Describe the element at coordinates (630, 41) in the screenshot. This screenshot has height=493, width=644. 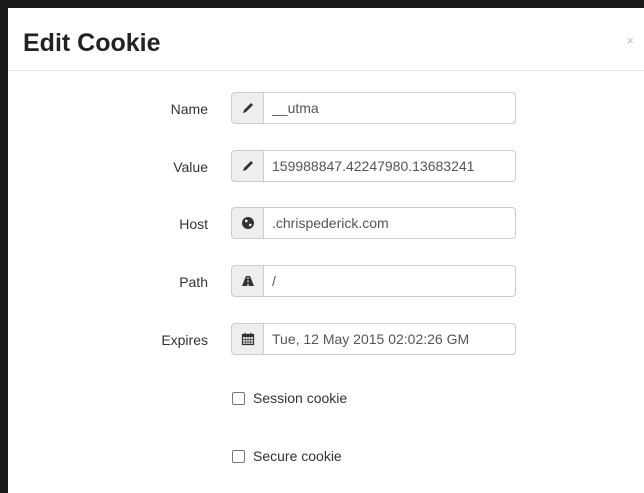
I see `close-button: ×` at that location.